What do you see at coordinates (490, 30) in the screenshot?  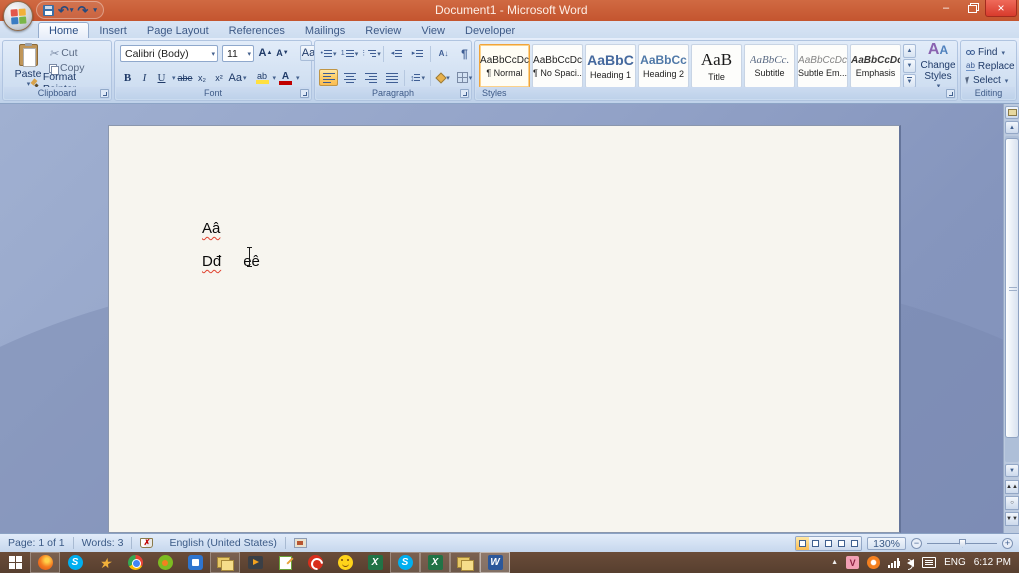 I see `tab-developer: Developer` at bounding box center [490, 30].